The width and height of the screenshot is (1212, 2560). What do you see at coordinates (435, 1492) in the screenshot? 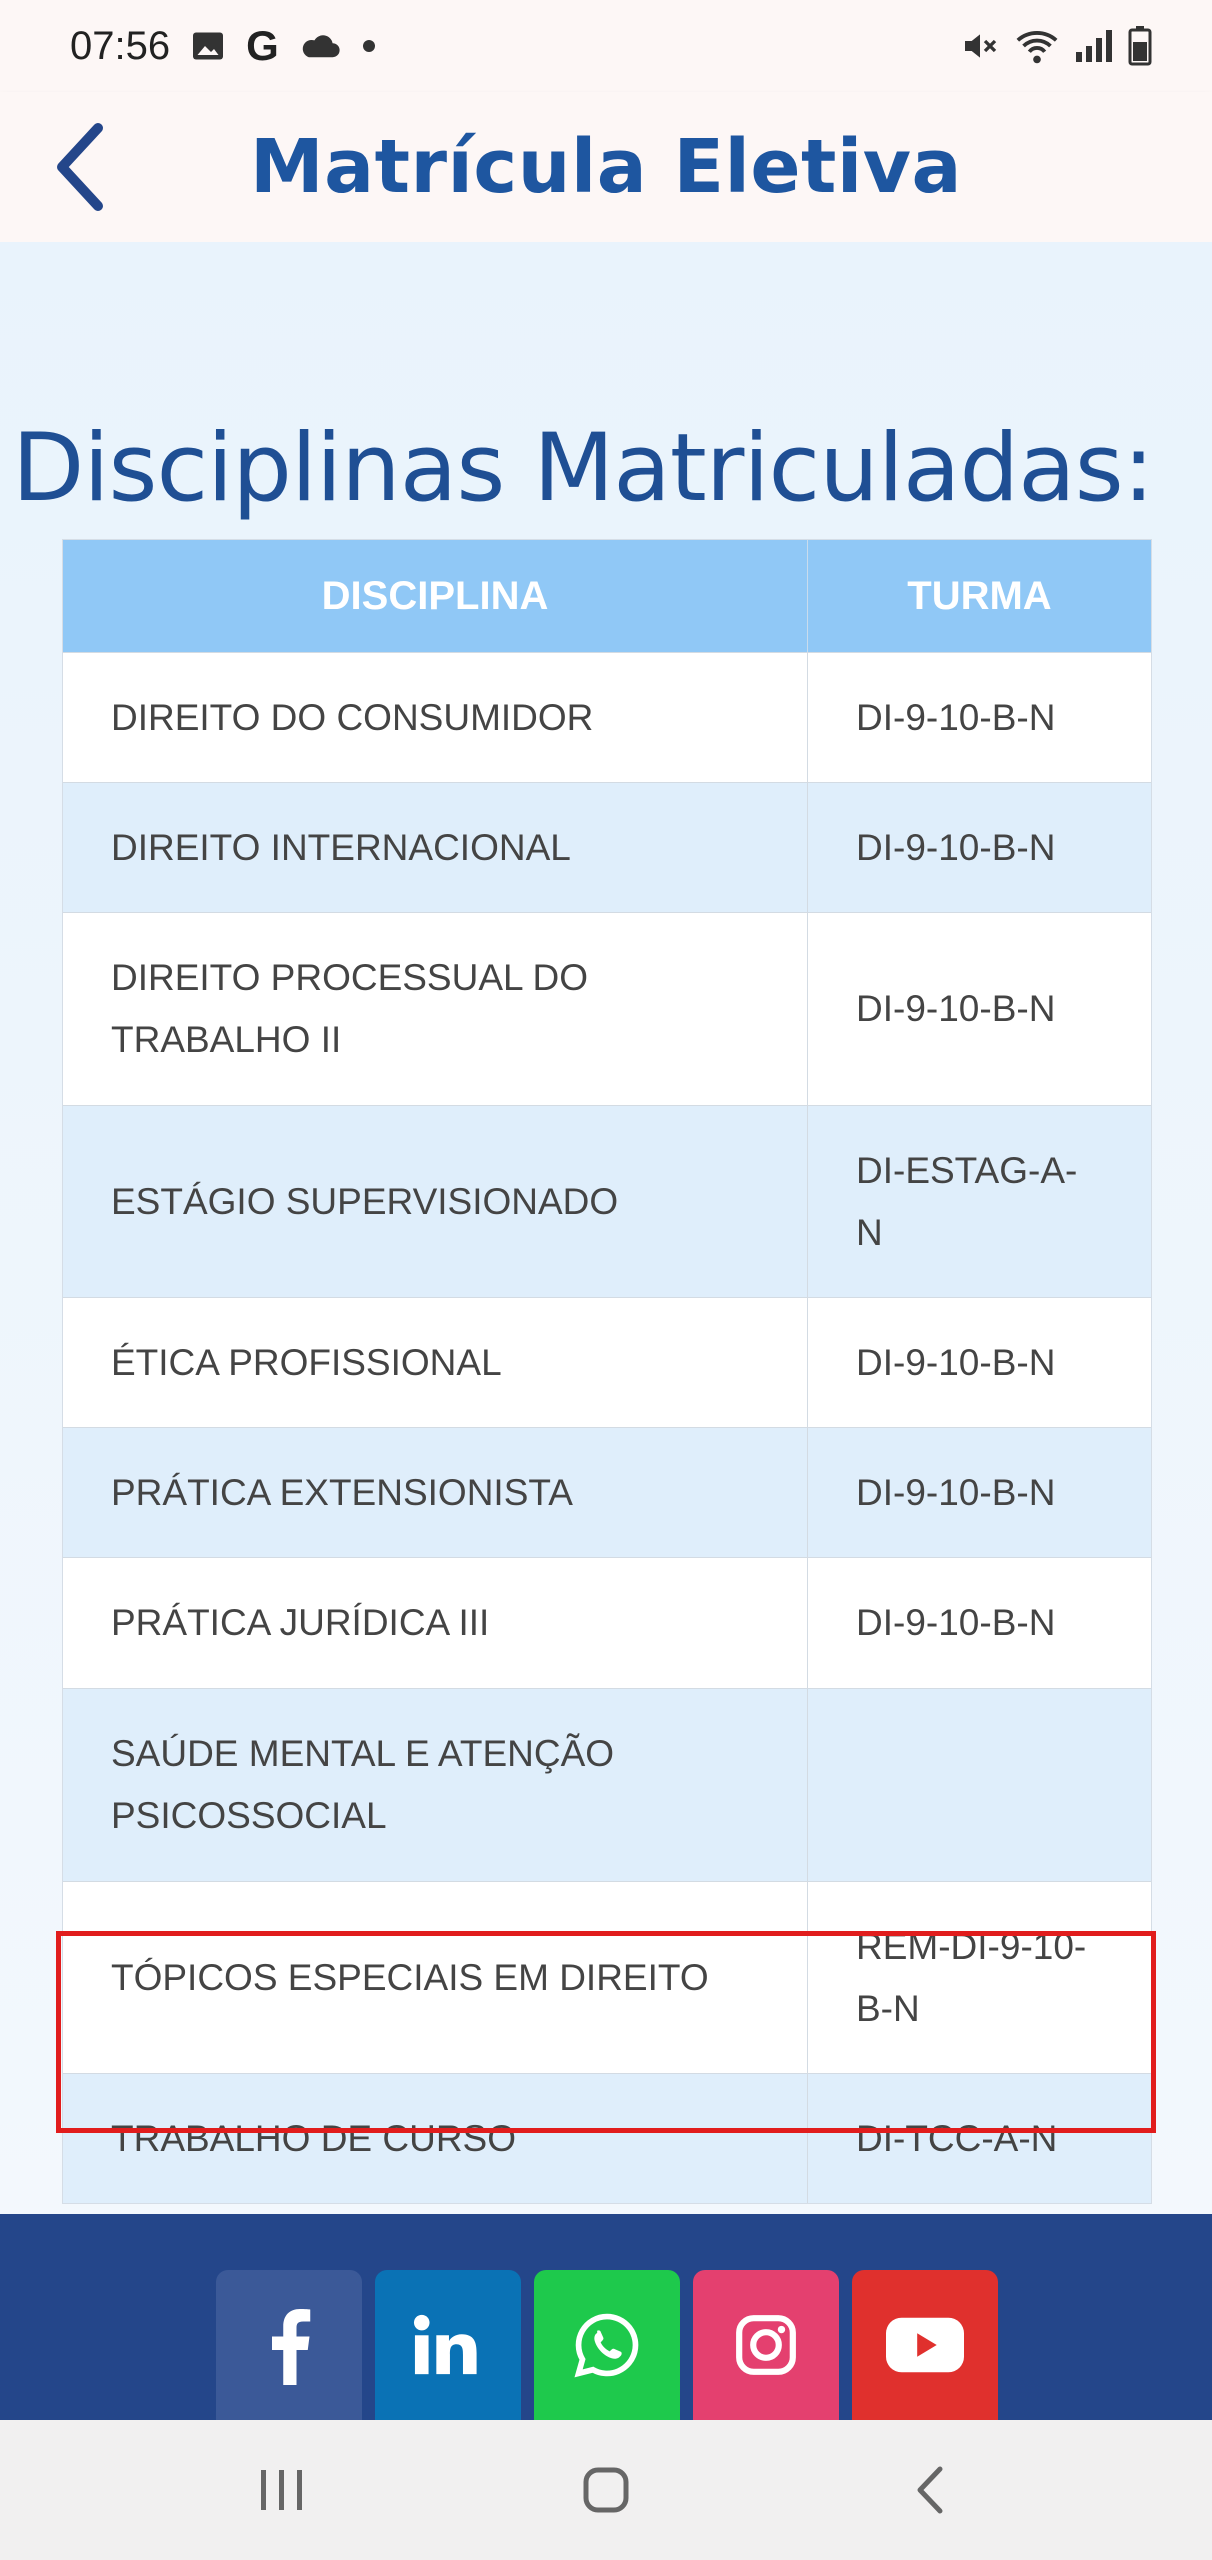
I see `cell-disciplina: PRÁTICA EXTENSIONISTA` at bounding box center [435, 1492].